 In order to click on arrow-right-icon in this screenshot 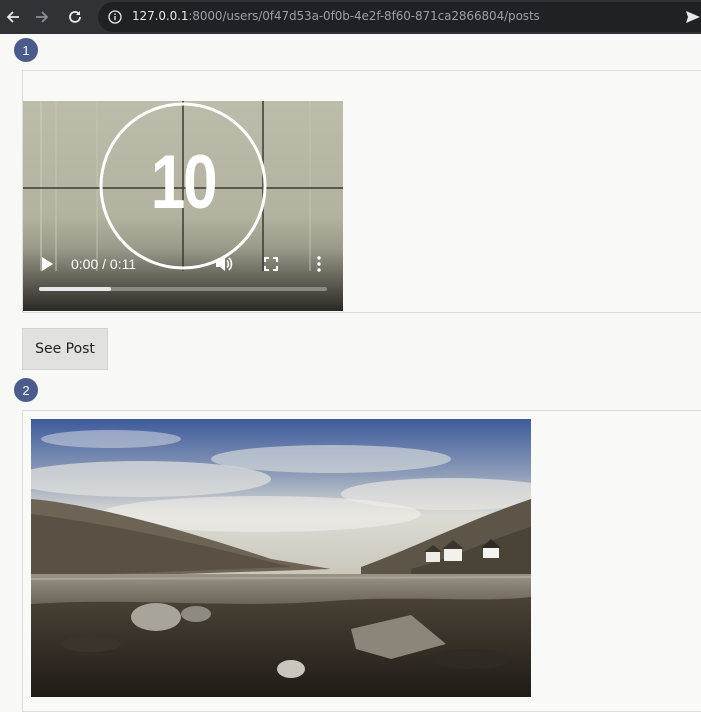, I will do `click(42, 17)`.